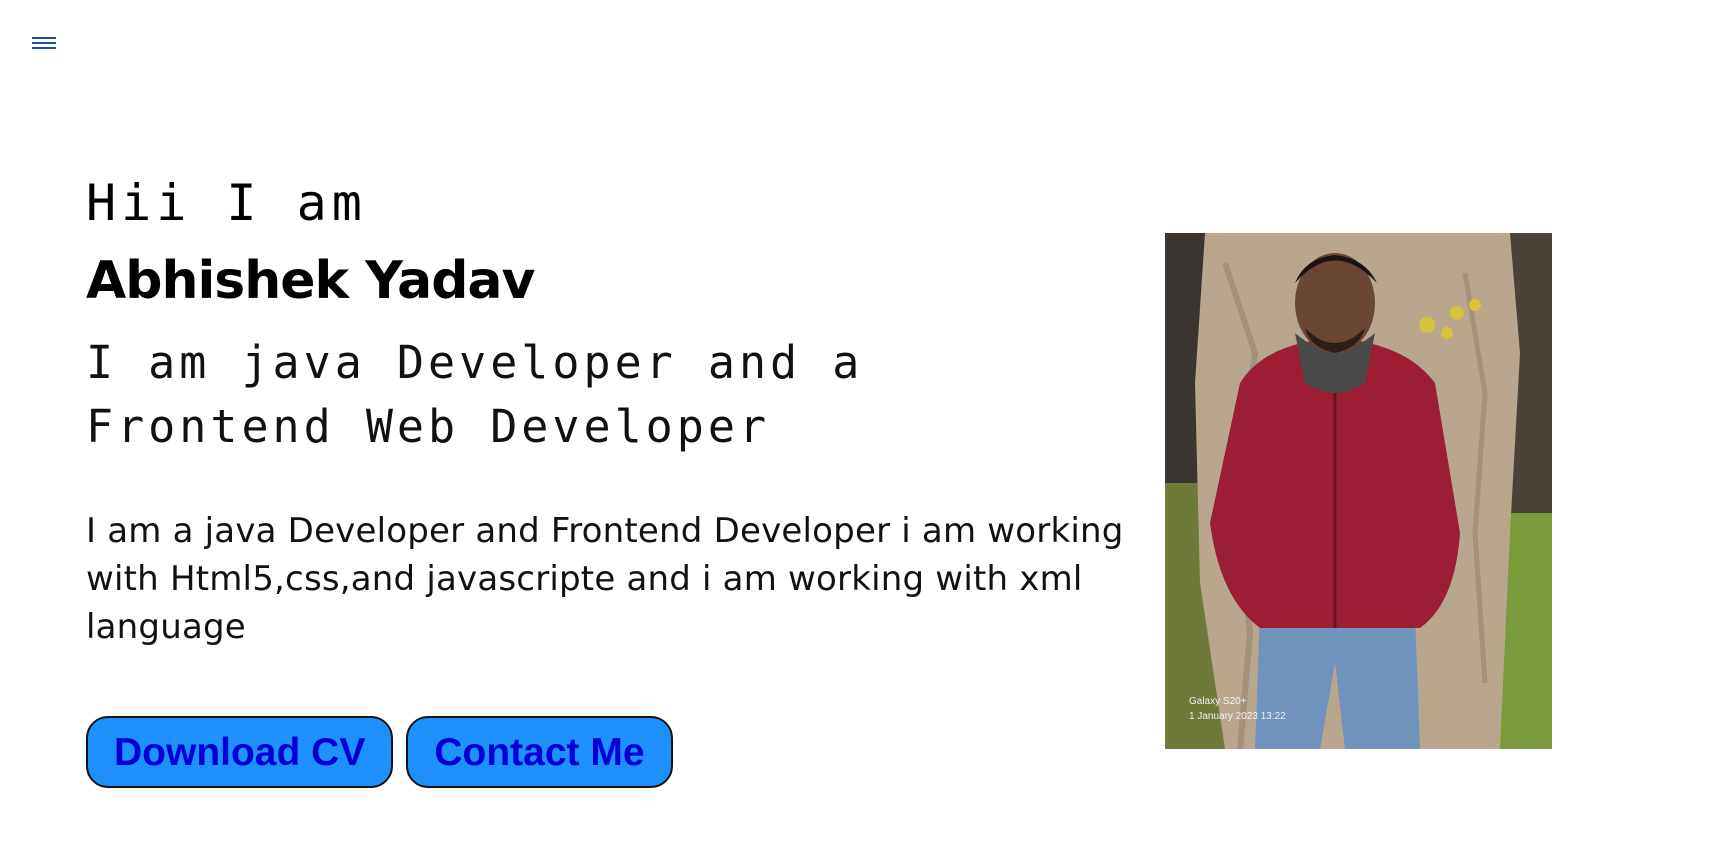 This screenshot has height=847, width=1733. What do you see at coordinates (310, 281) in the screenshot?
I see `person-name: Abhishek Yadav` at bounding box center [310, 281].